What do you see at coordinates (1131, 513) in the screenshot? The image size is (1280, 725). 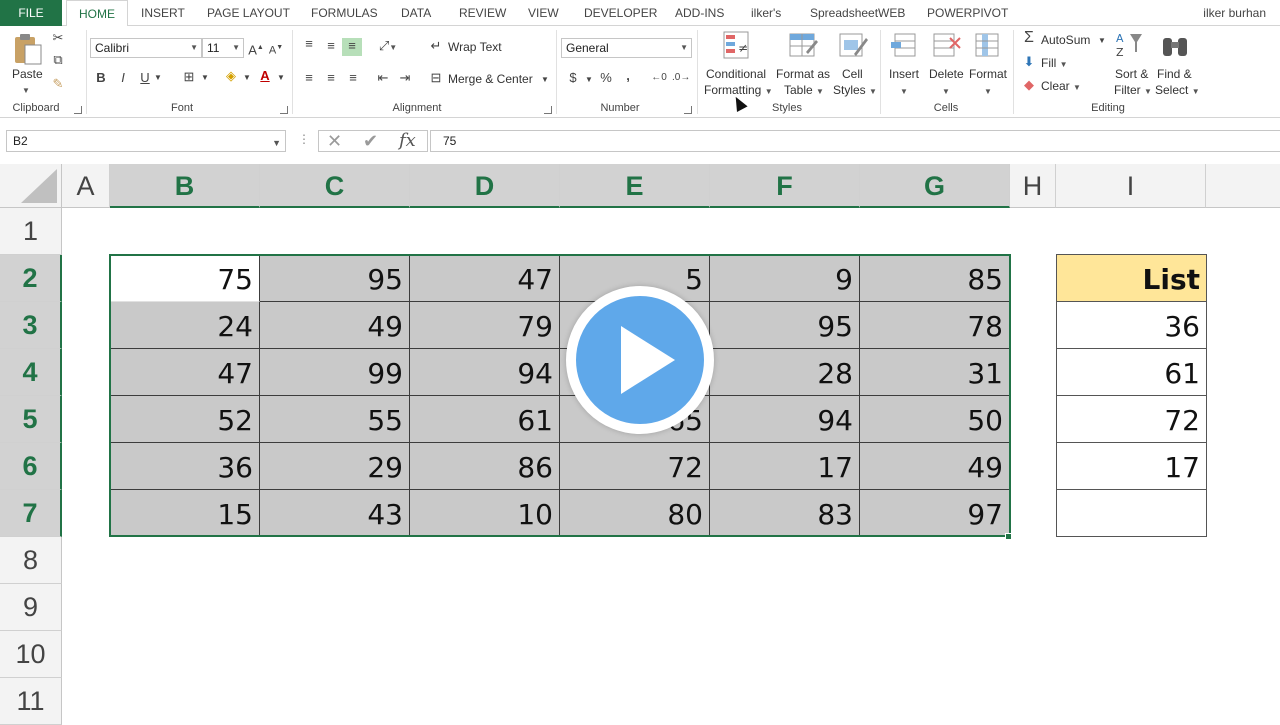 I see `list-cell-i7` at bounding box center [1131, 513].